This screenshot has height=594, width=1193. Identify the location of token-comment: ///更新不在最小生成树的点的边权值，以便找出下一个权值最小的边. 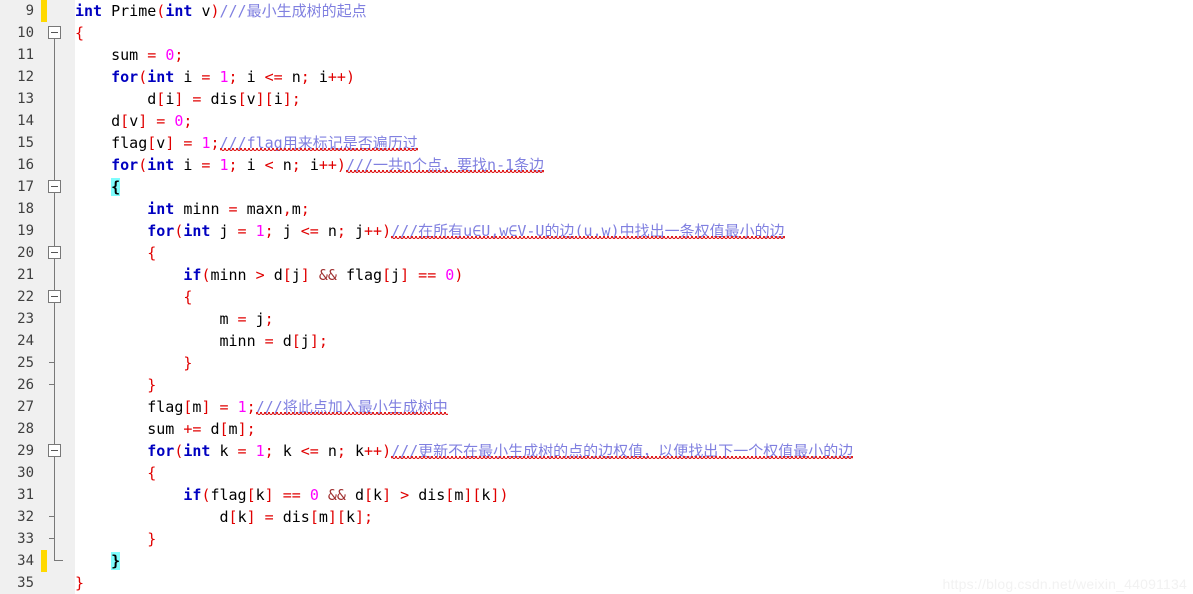
(622, 451).